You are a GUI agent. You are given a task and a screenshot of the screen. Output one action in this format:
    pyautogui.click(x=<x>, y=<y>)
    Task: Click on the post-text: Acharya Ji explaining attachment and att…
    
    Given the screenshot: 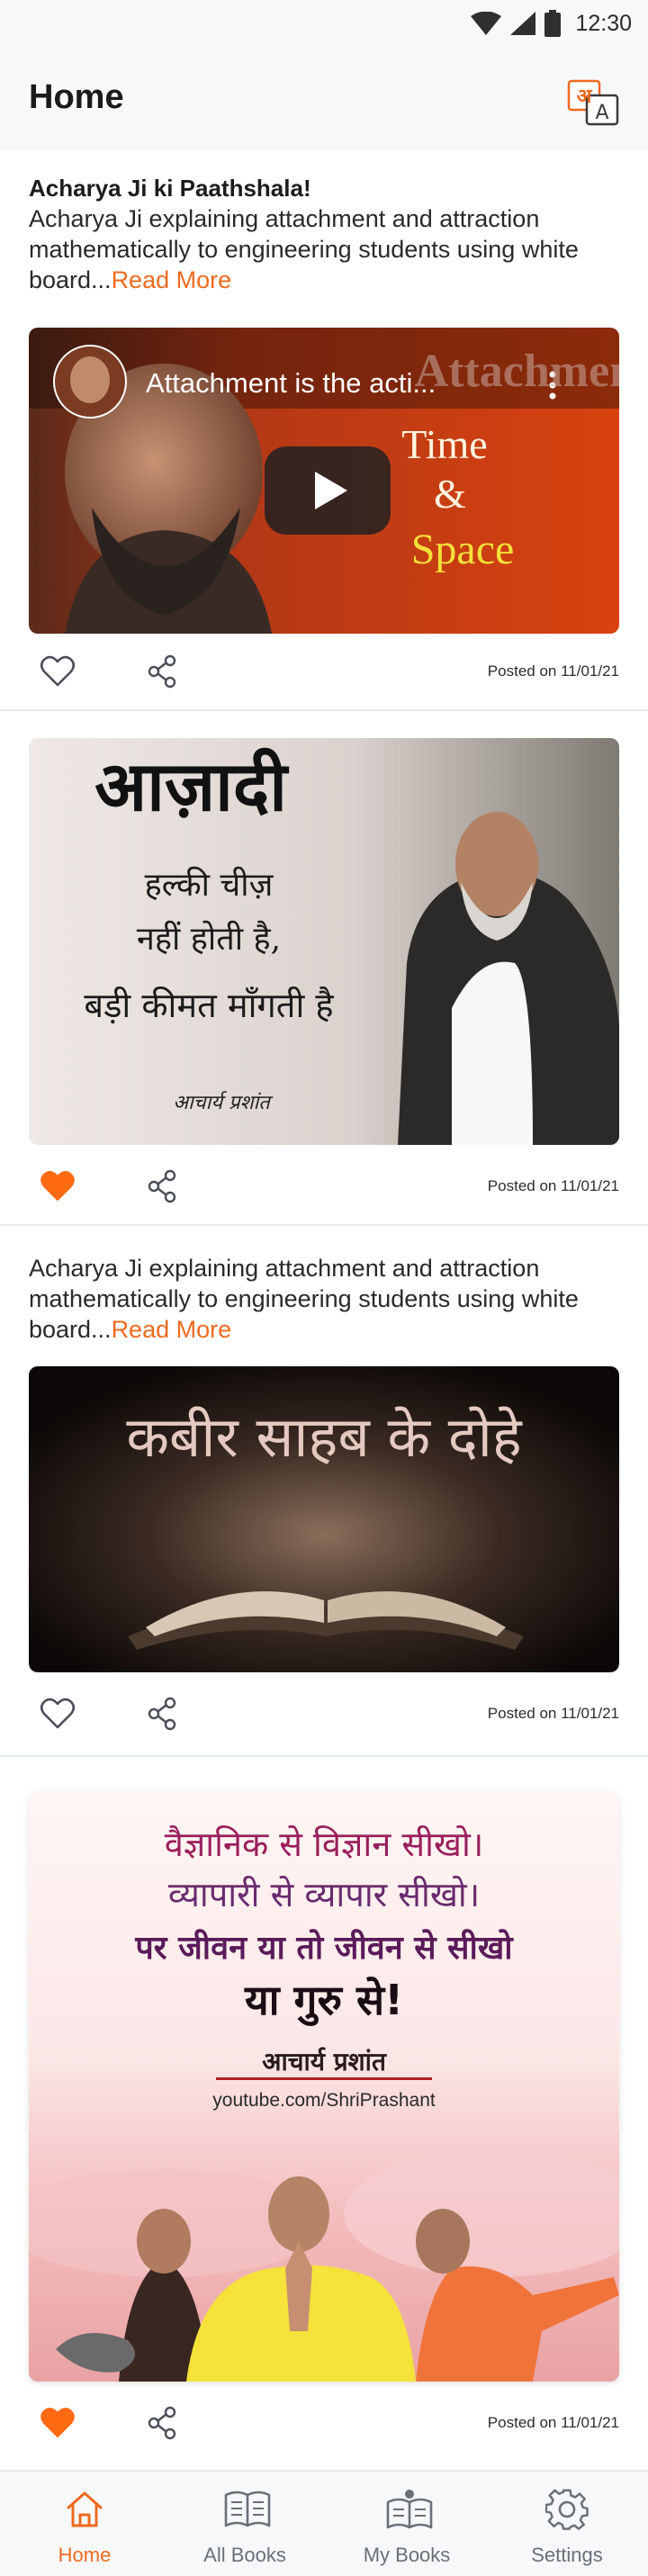 What is the action you would take?
    pyautogui.click(x=324, y=1299)
    